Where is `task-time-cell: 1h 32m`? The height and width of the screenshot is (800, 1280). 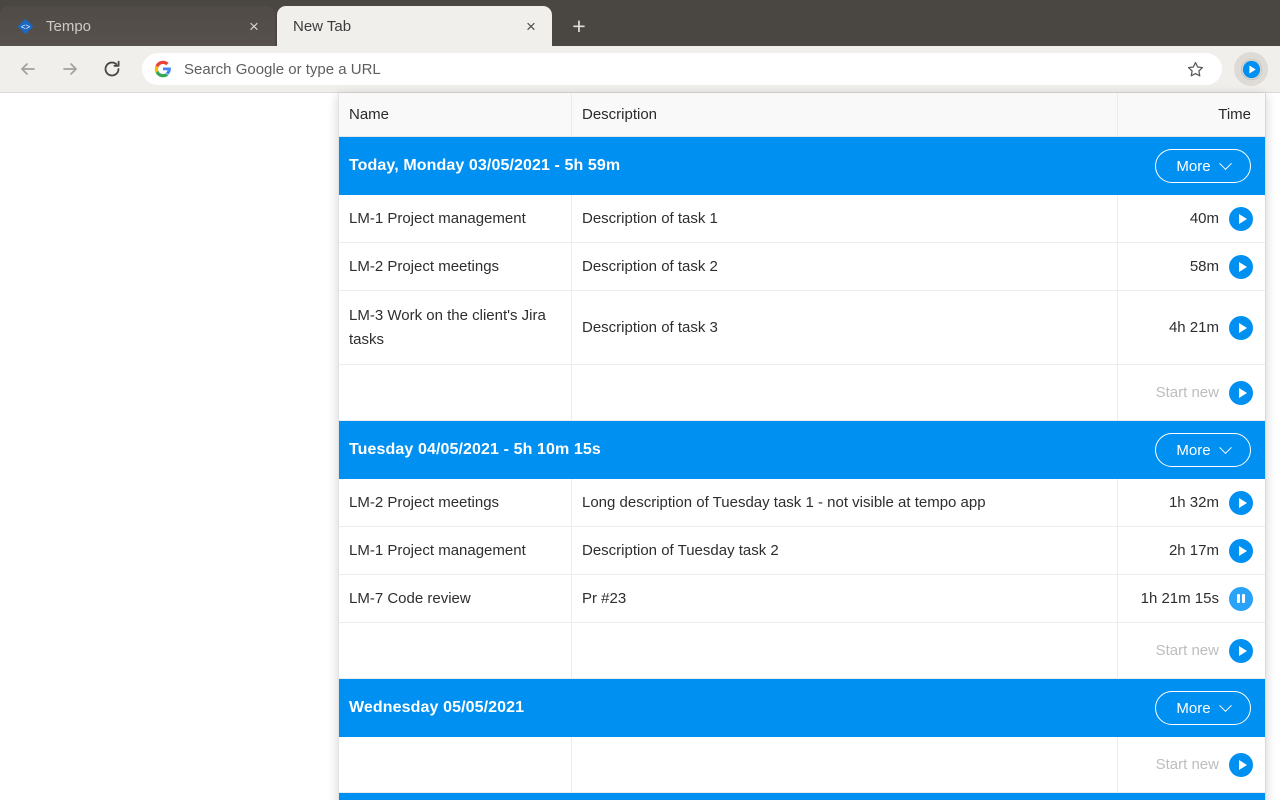
task-time-cell: 1h 32m is located at coordinates (1191, 502).